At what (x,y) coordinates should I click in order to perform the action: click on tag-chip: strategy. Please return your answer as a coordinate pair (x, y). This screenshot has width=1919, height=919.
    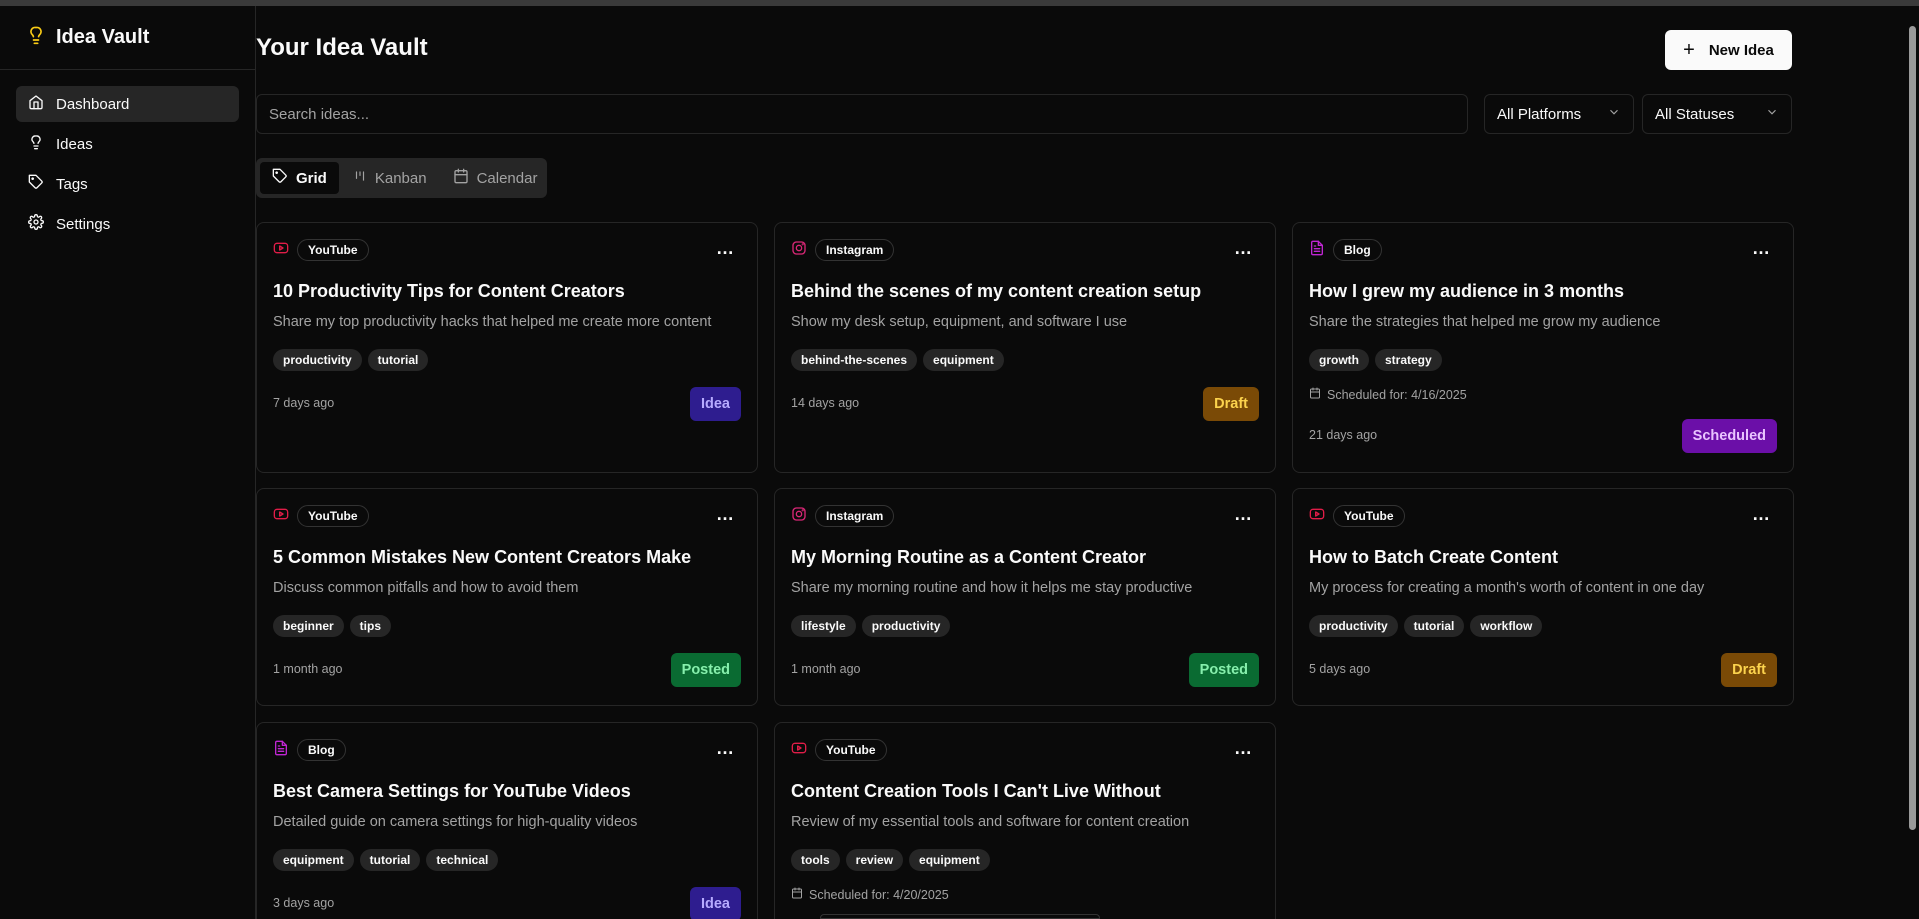
    Looking at the image, I should click on (1408, 360).